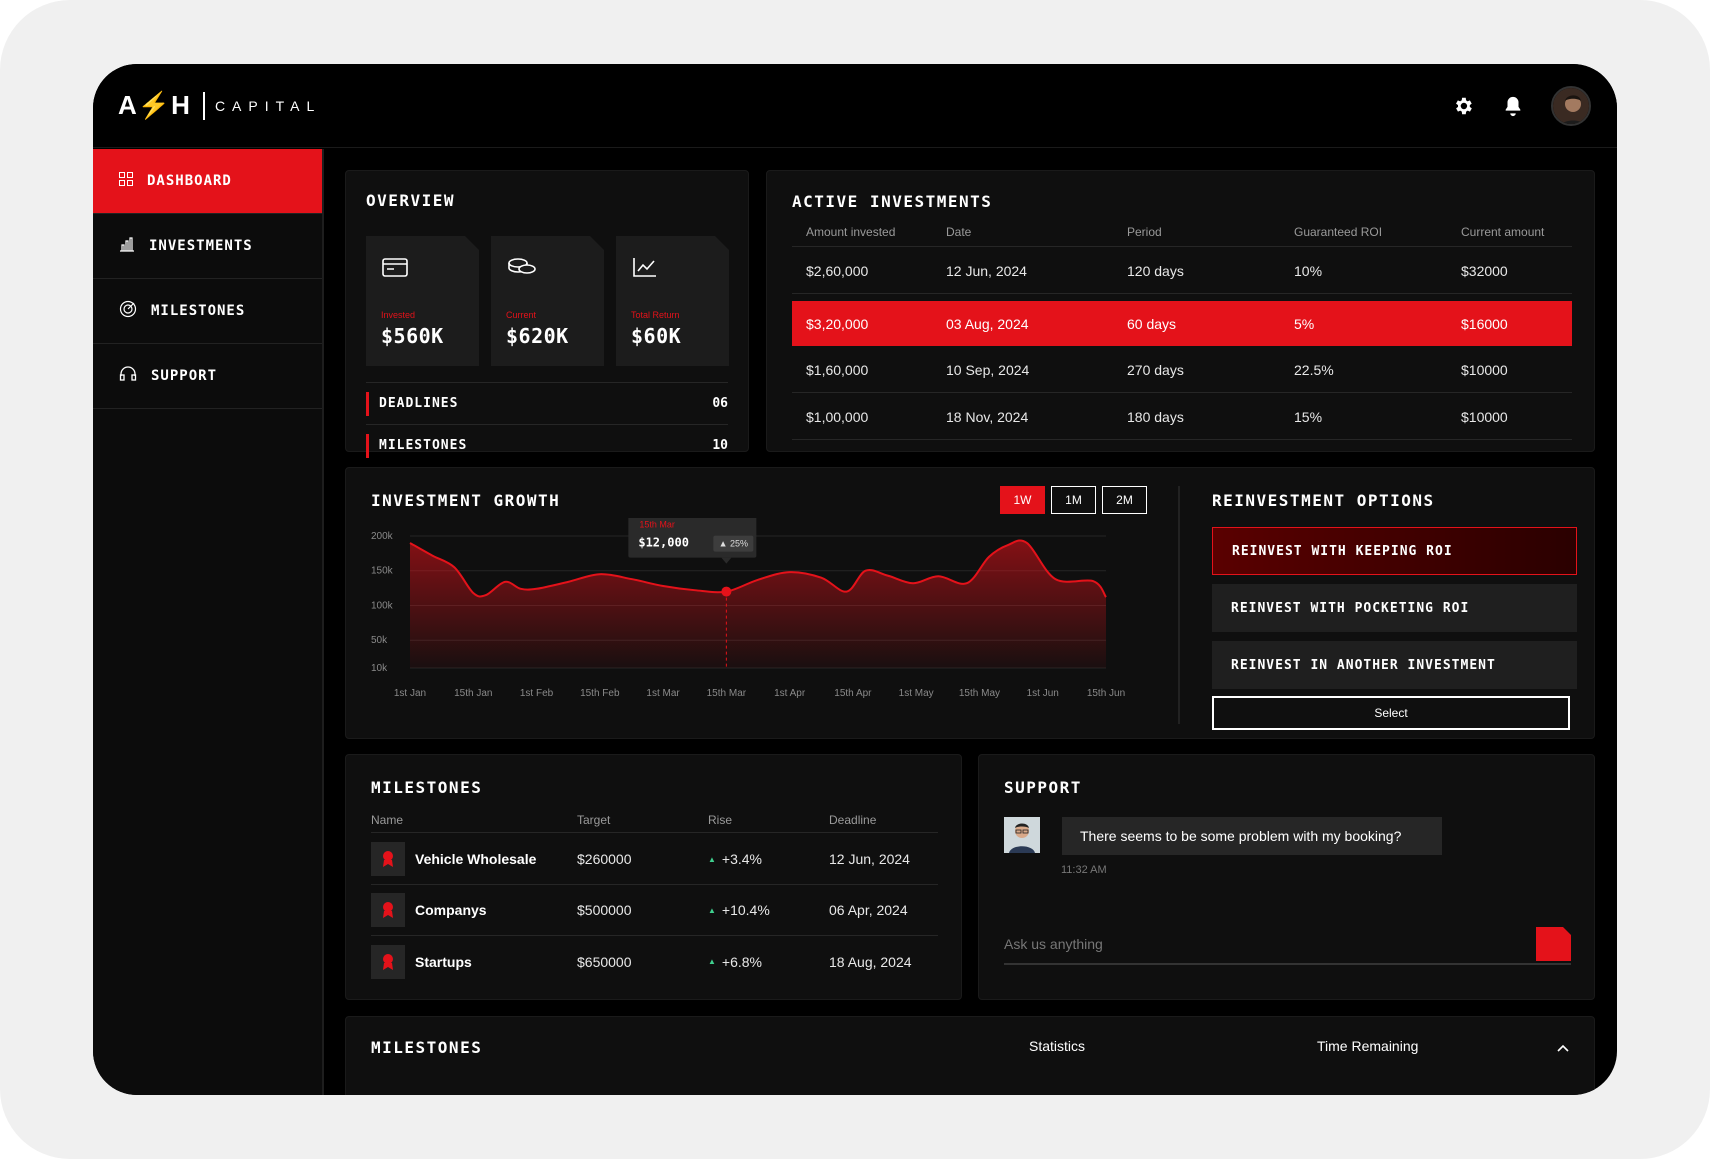  Describe the element at coordinates (987, 417) in the screenshot. I see `cell-date: 18 Nov, 2024` at that location.